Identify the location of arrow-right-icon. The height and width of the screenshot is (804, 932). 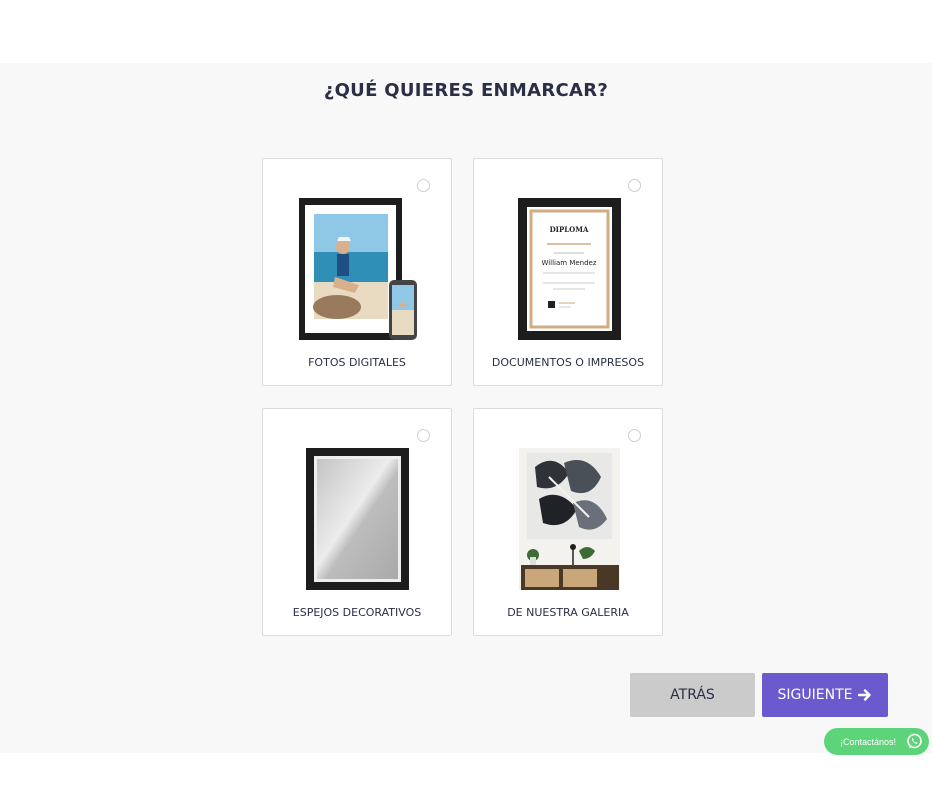
(865, 695).